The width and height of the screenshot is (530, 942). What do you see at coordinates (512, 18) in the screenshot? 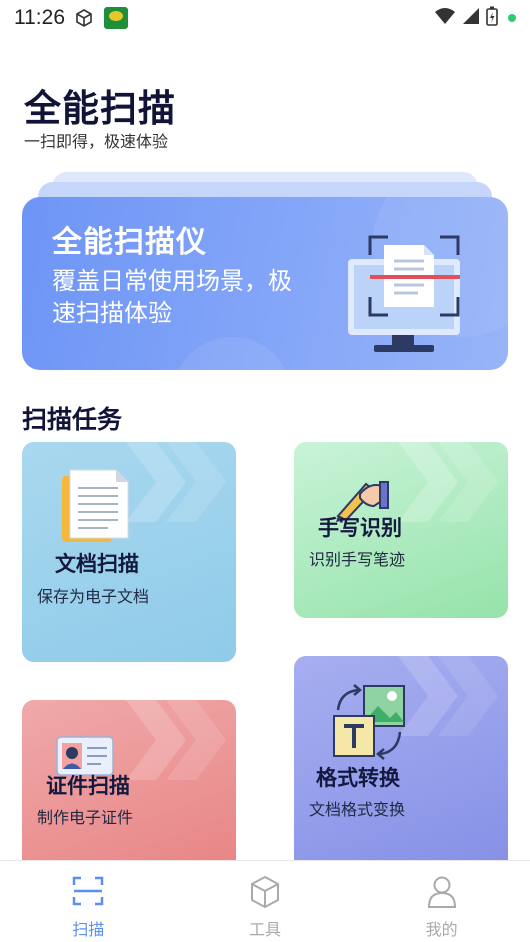
I see `notification-dot` at bounding box center [512, 18].